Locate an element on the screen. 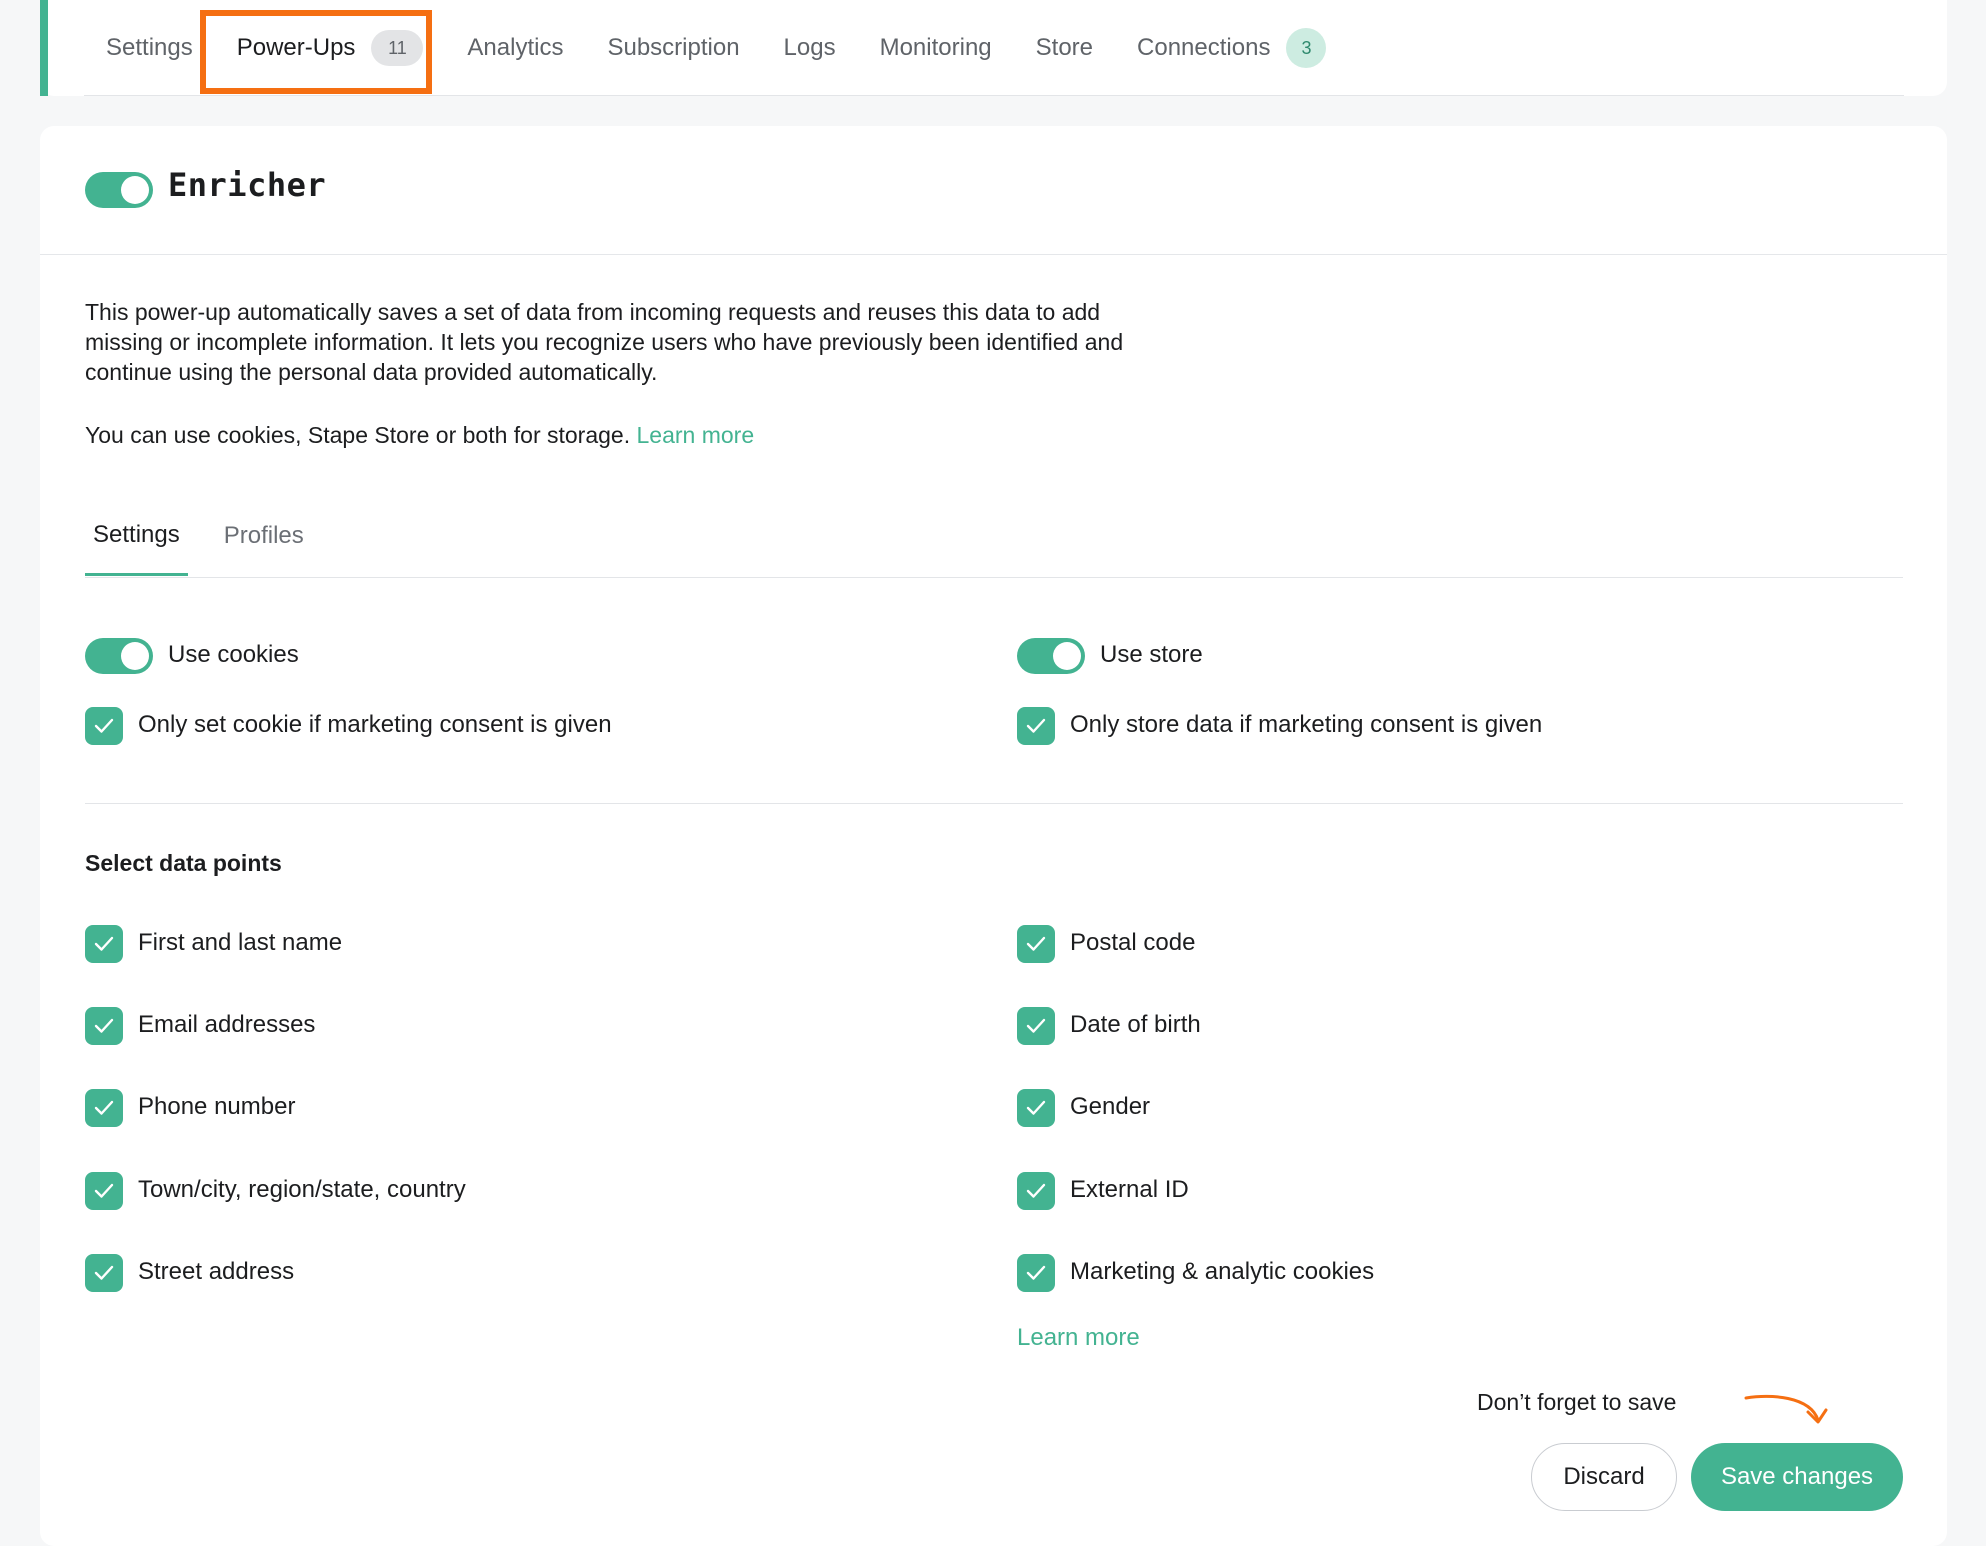 The height and width of the screenshot is (1546, 1986). location-checkbox is located at coordinates (104, 1191).